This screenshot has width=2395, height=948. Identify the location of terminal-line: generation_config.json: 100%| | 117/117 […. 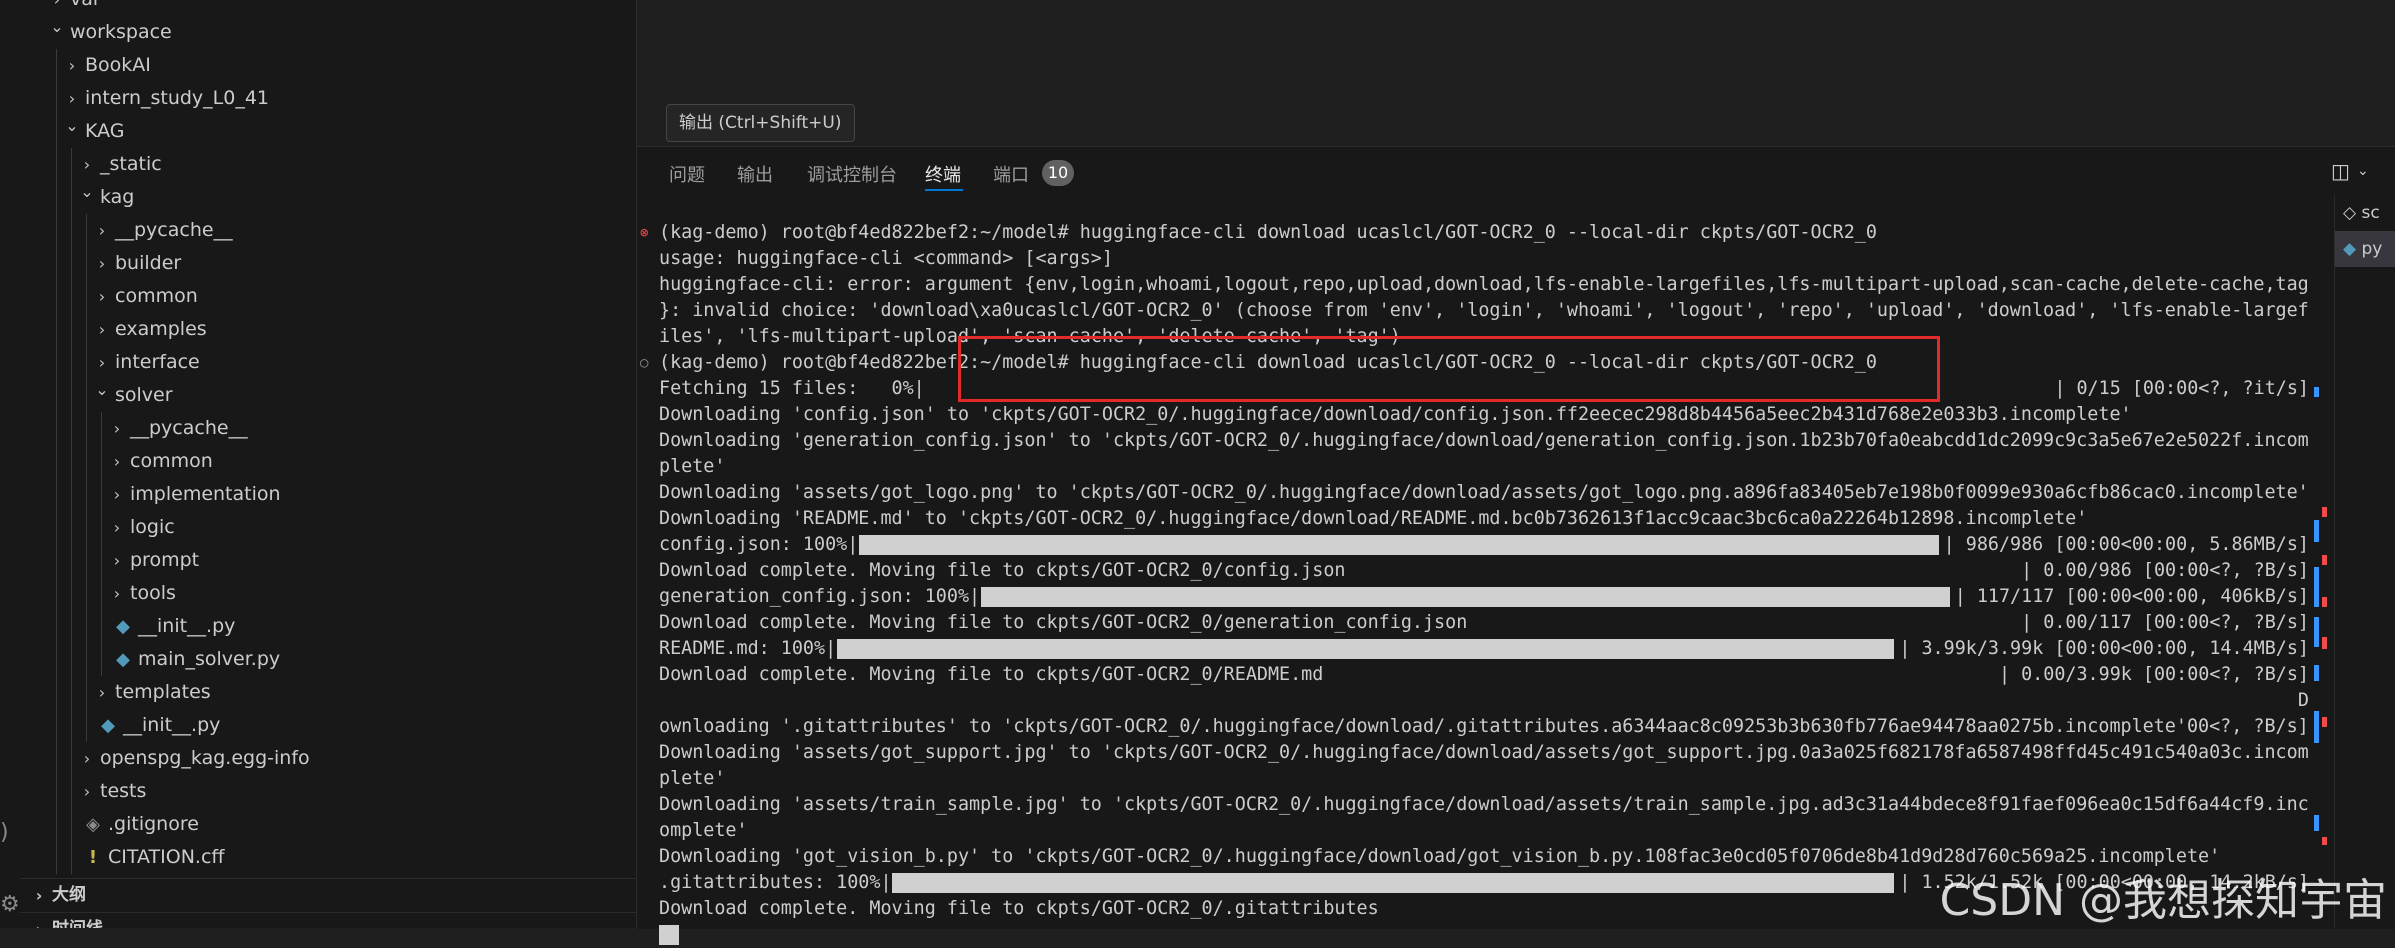
(1484, 597).